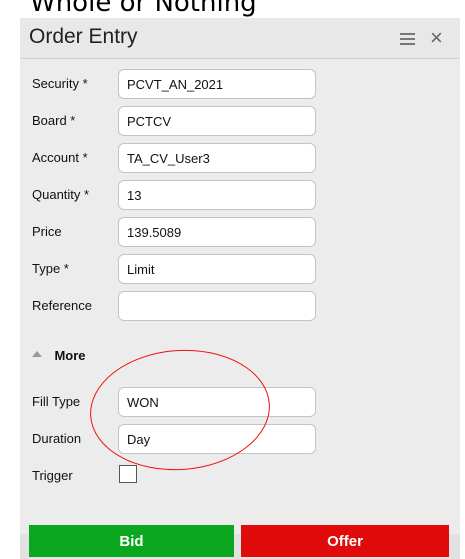 This screenshot has width=465, height=559. I want to click on trigger-row: Trigger, so click(240, 476).